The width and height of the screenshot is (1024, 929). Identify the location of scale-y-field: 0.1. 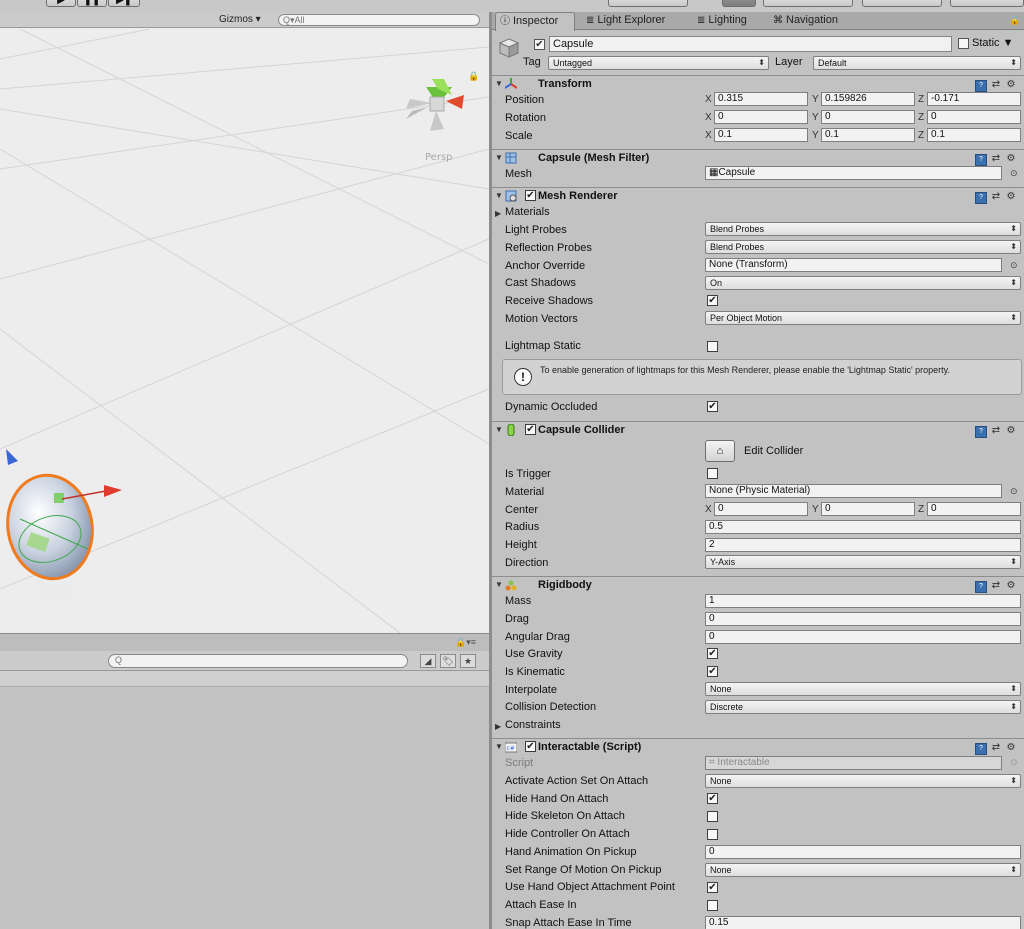
(868, 135).